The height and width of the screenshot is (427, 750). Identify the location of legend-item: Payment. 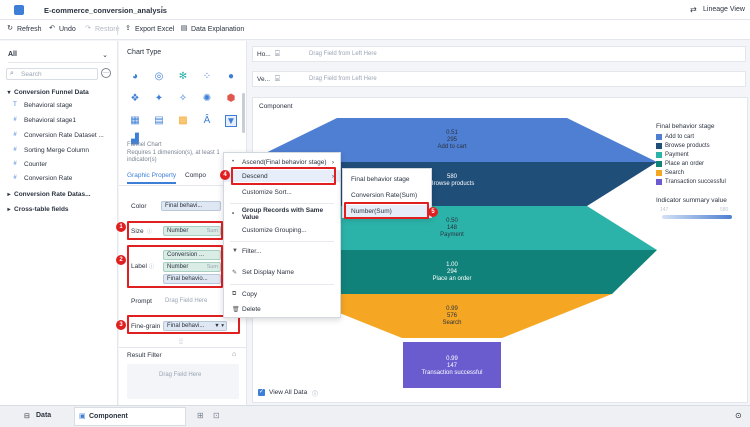
(672, 155).